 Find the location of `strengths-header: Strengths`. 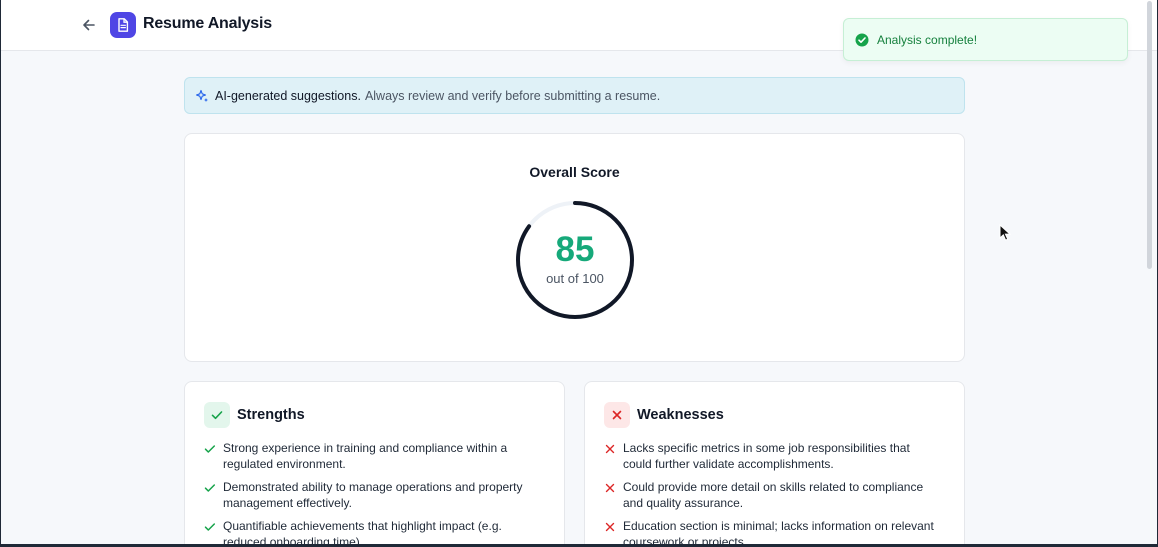

strengths-header: Strengths is located at coordinates (254, 415).